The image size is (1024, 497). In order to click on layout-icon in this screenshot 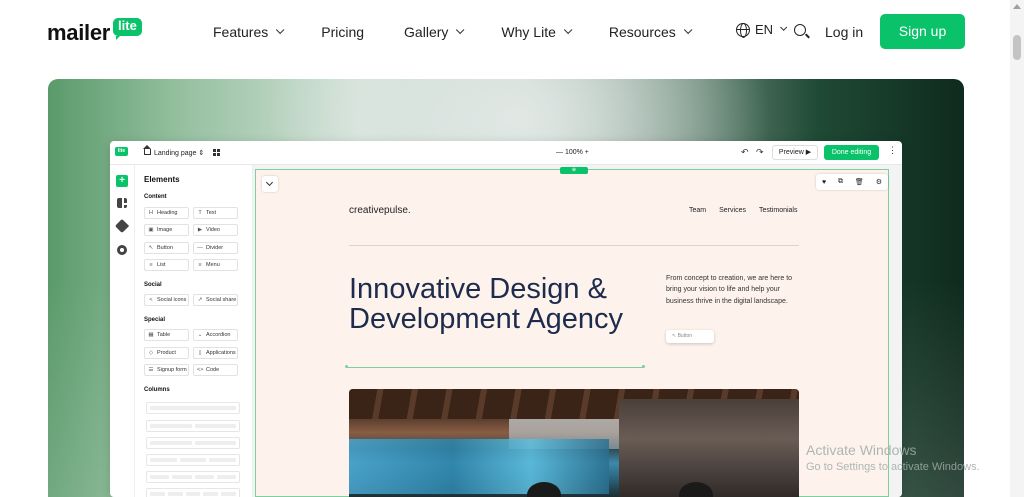, I will do `click(122, 203)`.